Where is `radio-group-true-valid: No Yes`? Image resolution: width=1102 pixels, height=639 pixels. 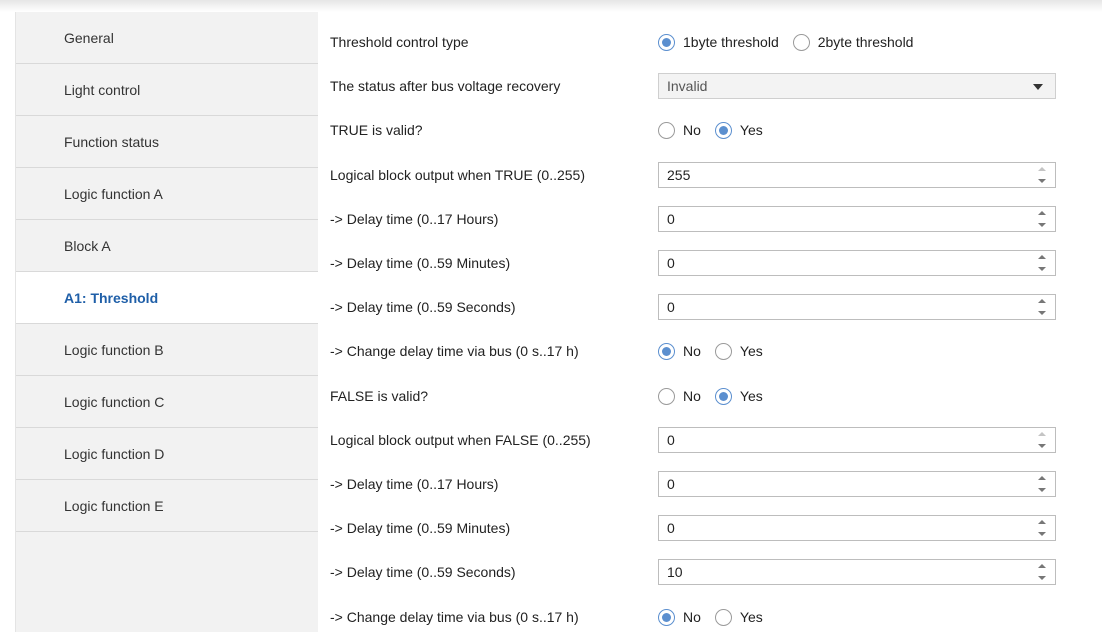
radio-group-true-valid: No Yes is located at coordinates (717, 130).